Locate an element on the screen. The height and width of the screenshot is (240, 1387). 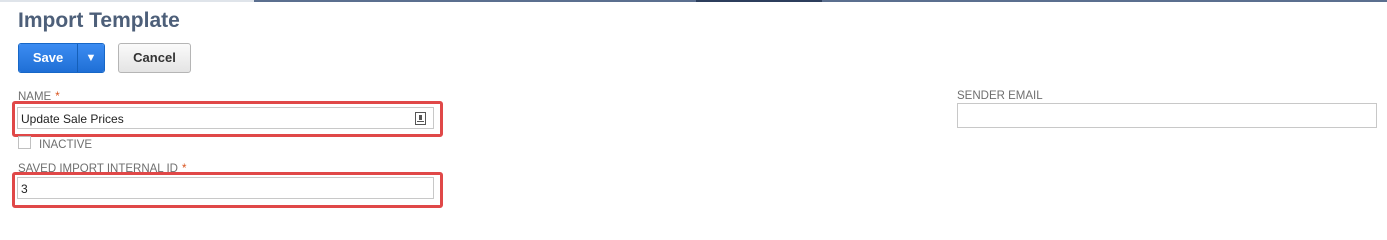
cancel-button: Cancel is located at coordinates (154, 58).